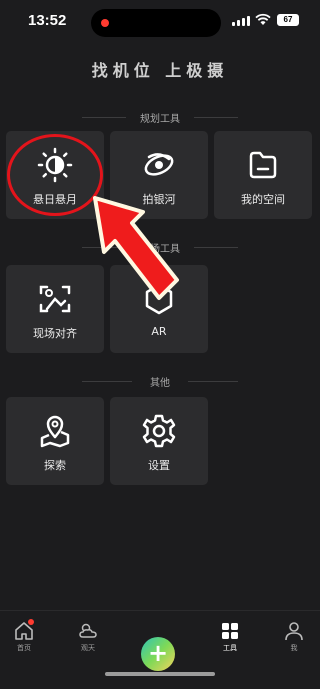  I want to click on tool-card-label: 现场对齐, so click(55, 333).